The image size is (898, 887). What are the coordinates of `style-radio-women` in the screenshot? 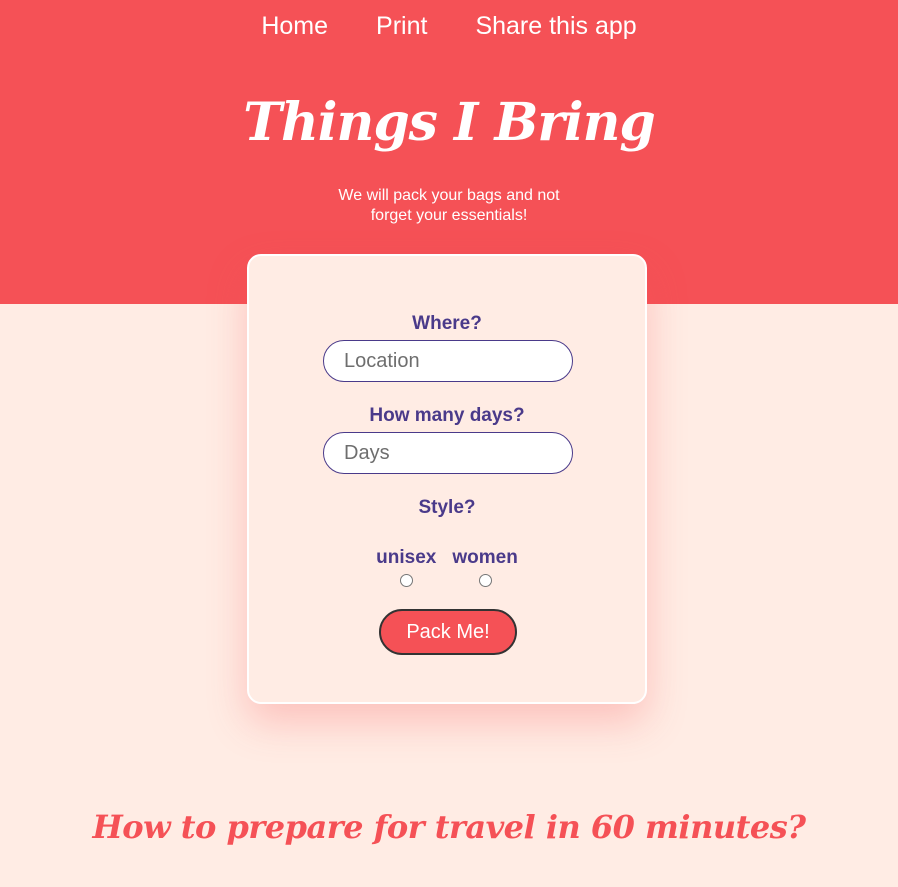 It's located at (485, 580).